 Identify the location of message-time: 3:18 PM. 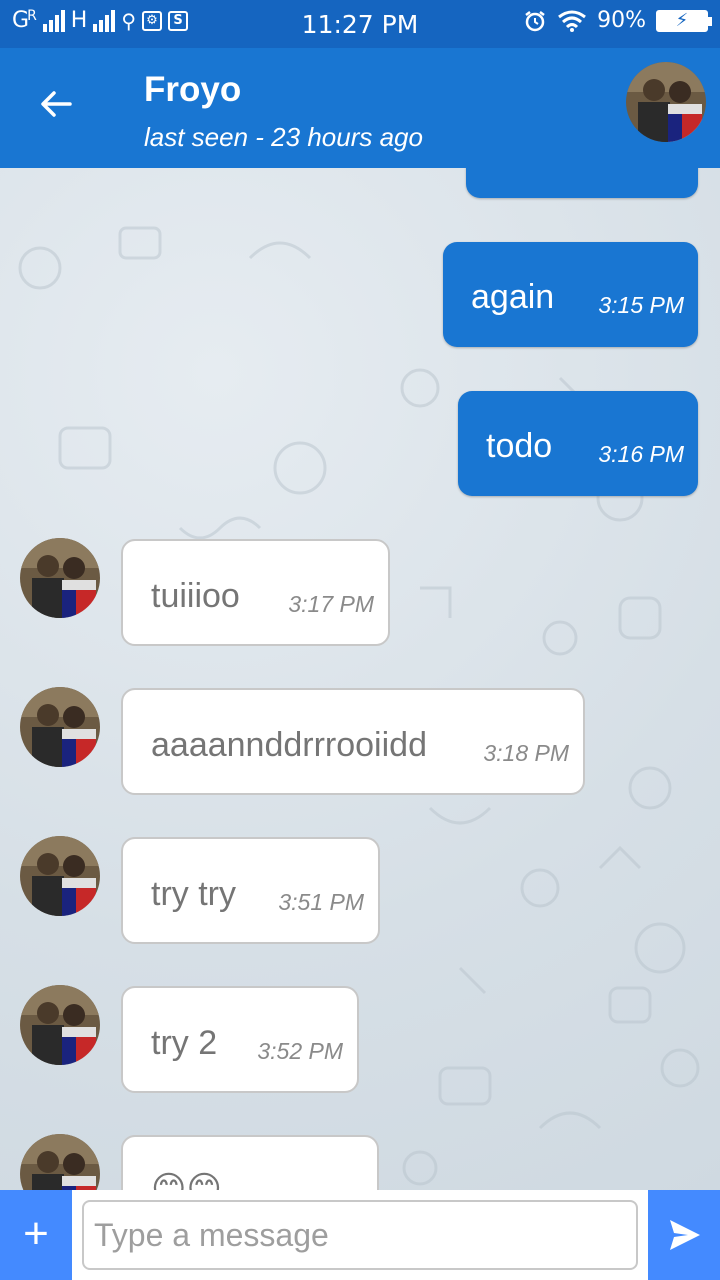
(526, 753).